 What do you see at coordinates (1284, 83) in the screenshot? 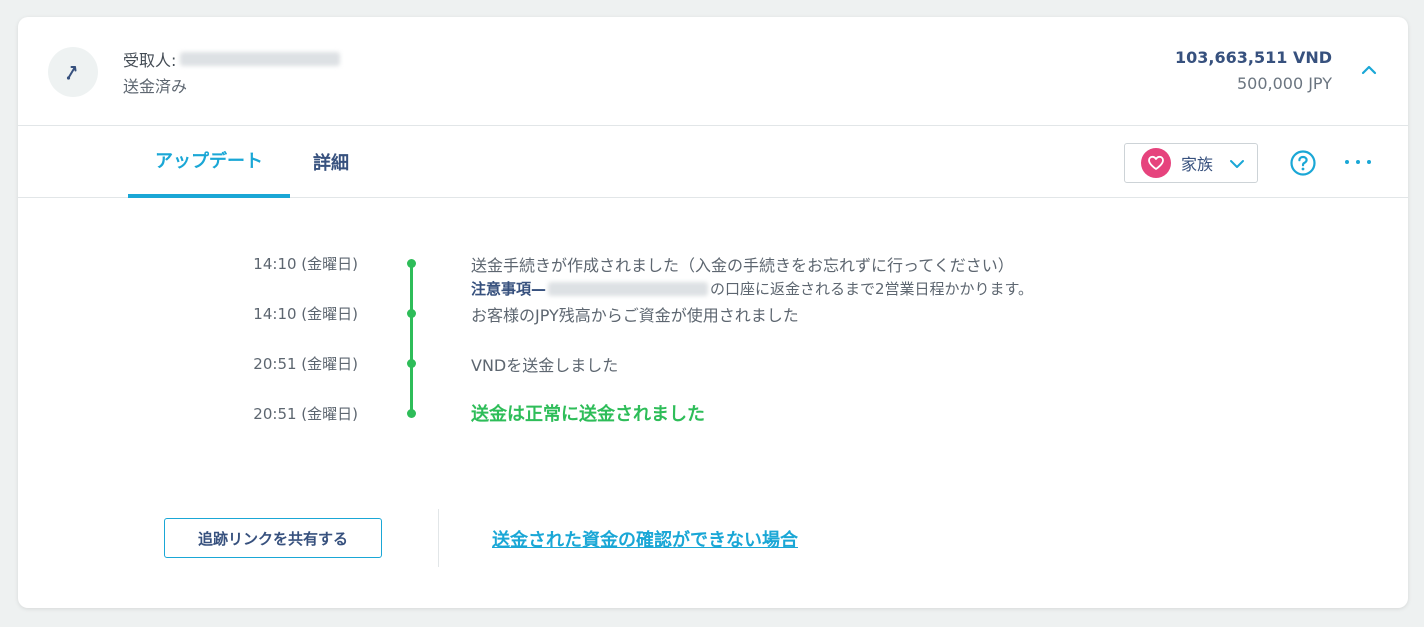
I see `source-amount: 500,000 JPY` at bounding box center [1284, 83].